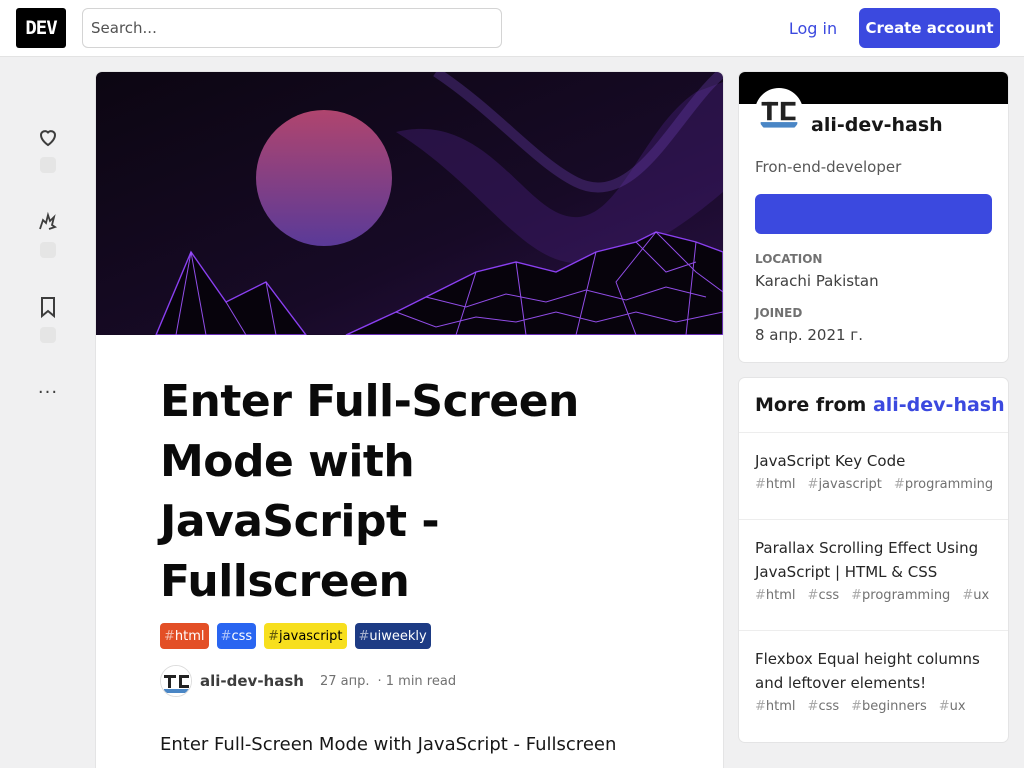 The height and width of the screenshot is (768, 1024). What do you see at coordinates (292, 28) in the screenshot?
I see `search-input` at bounding box center [292, 28].